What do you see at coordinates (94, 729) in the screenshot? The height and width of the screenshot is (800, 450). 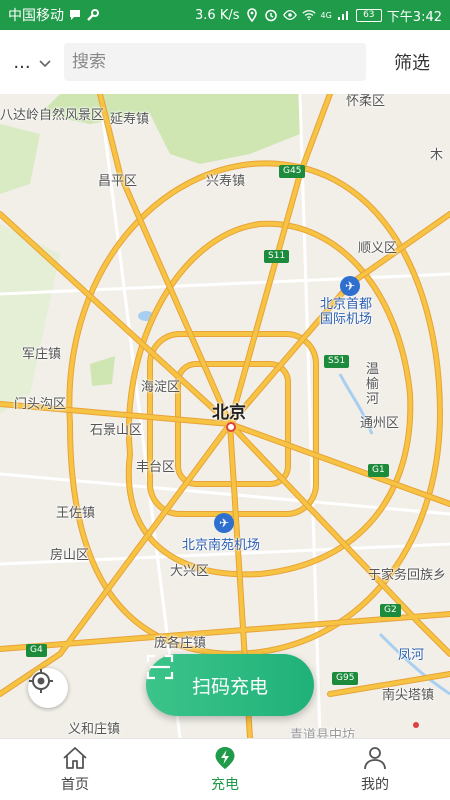 I see `place-label: 义和庄镇` at bounding box center [94, 729].